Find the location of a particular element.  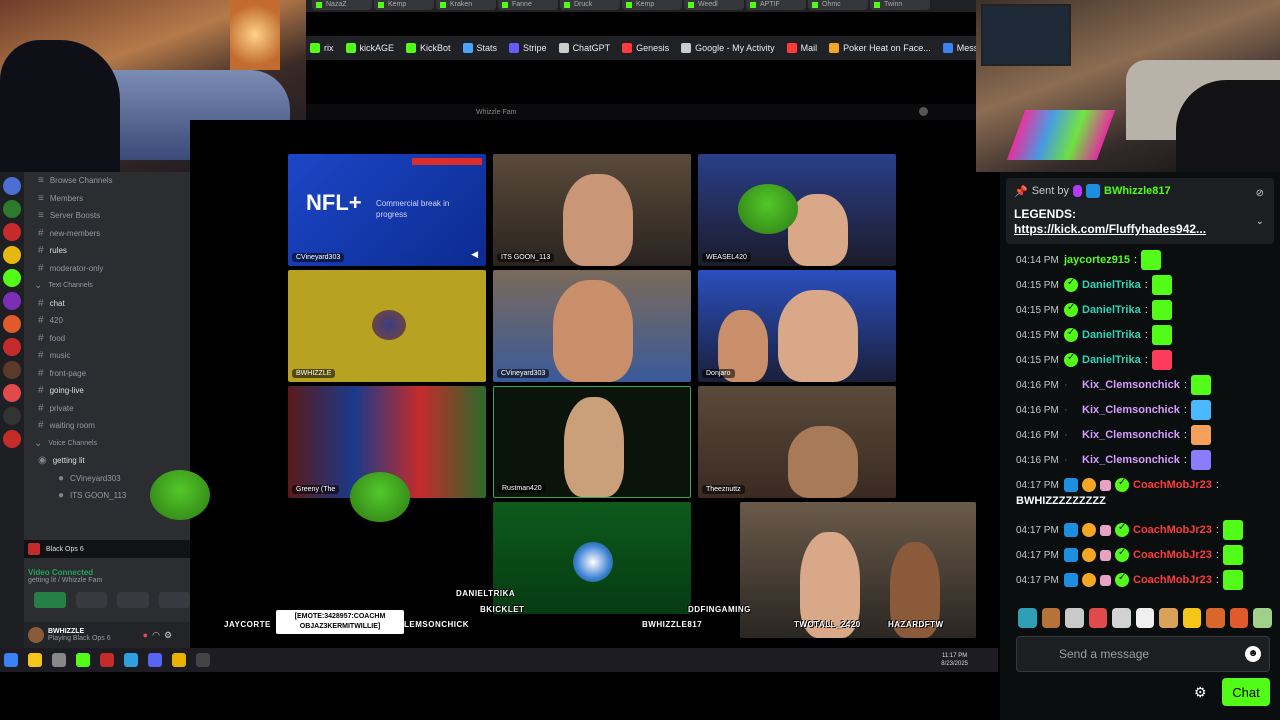

folder-icon is located at coordinates (35, 660).